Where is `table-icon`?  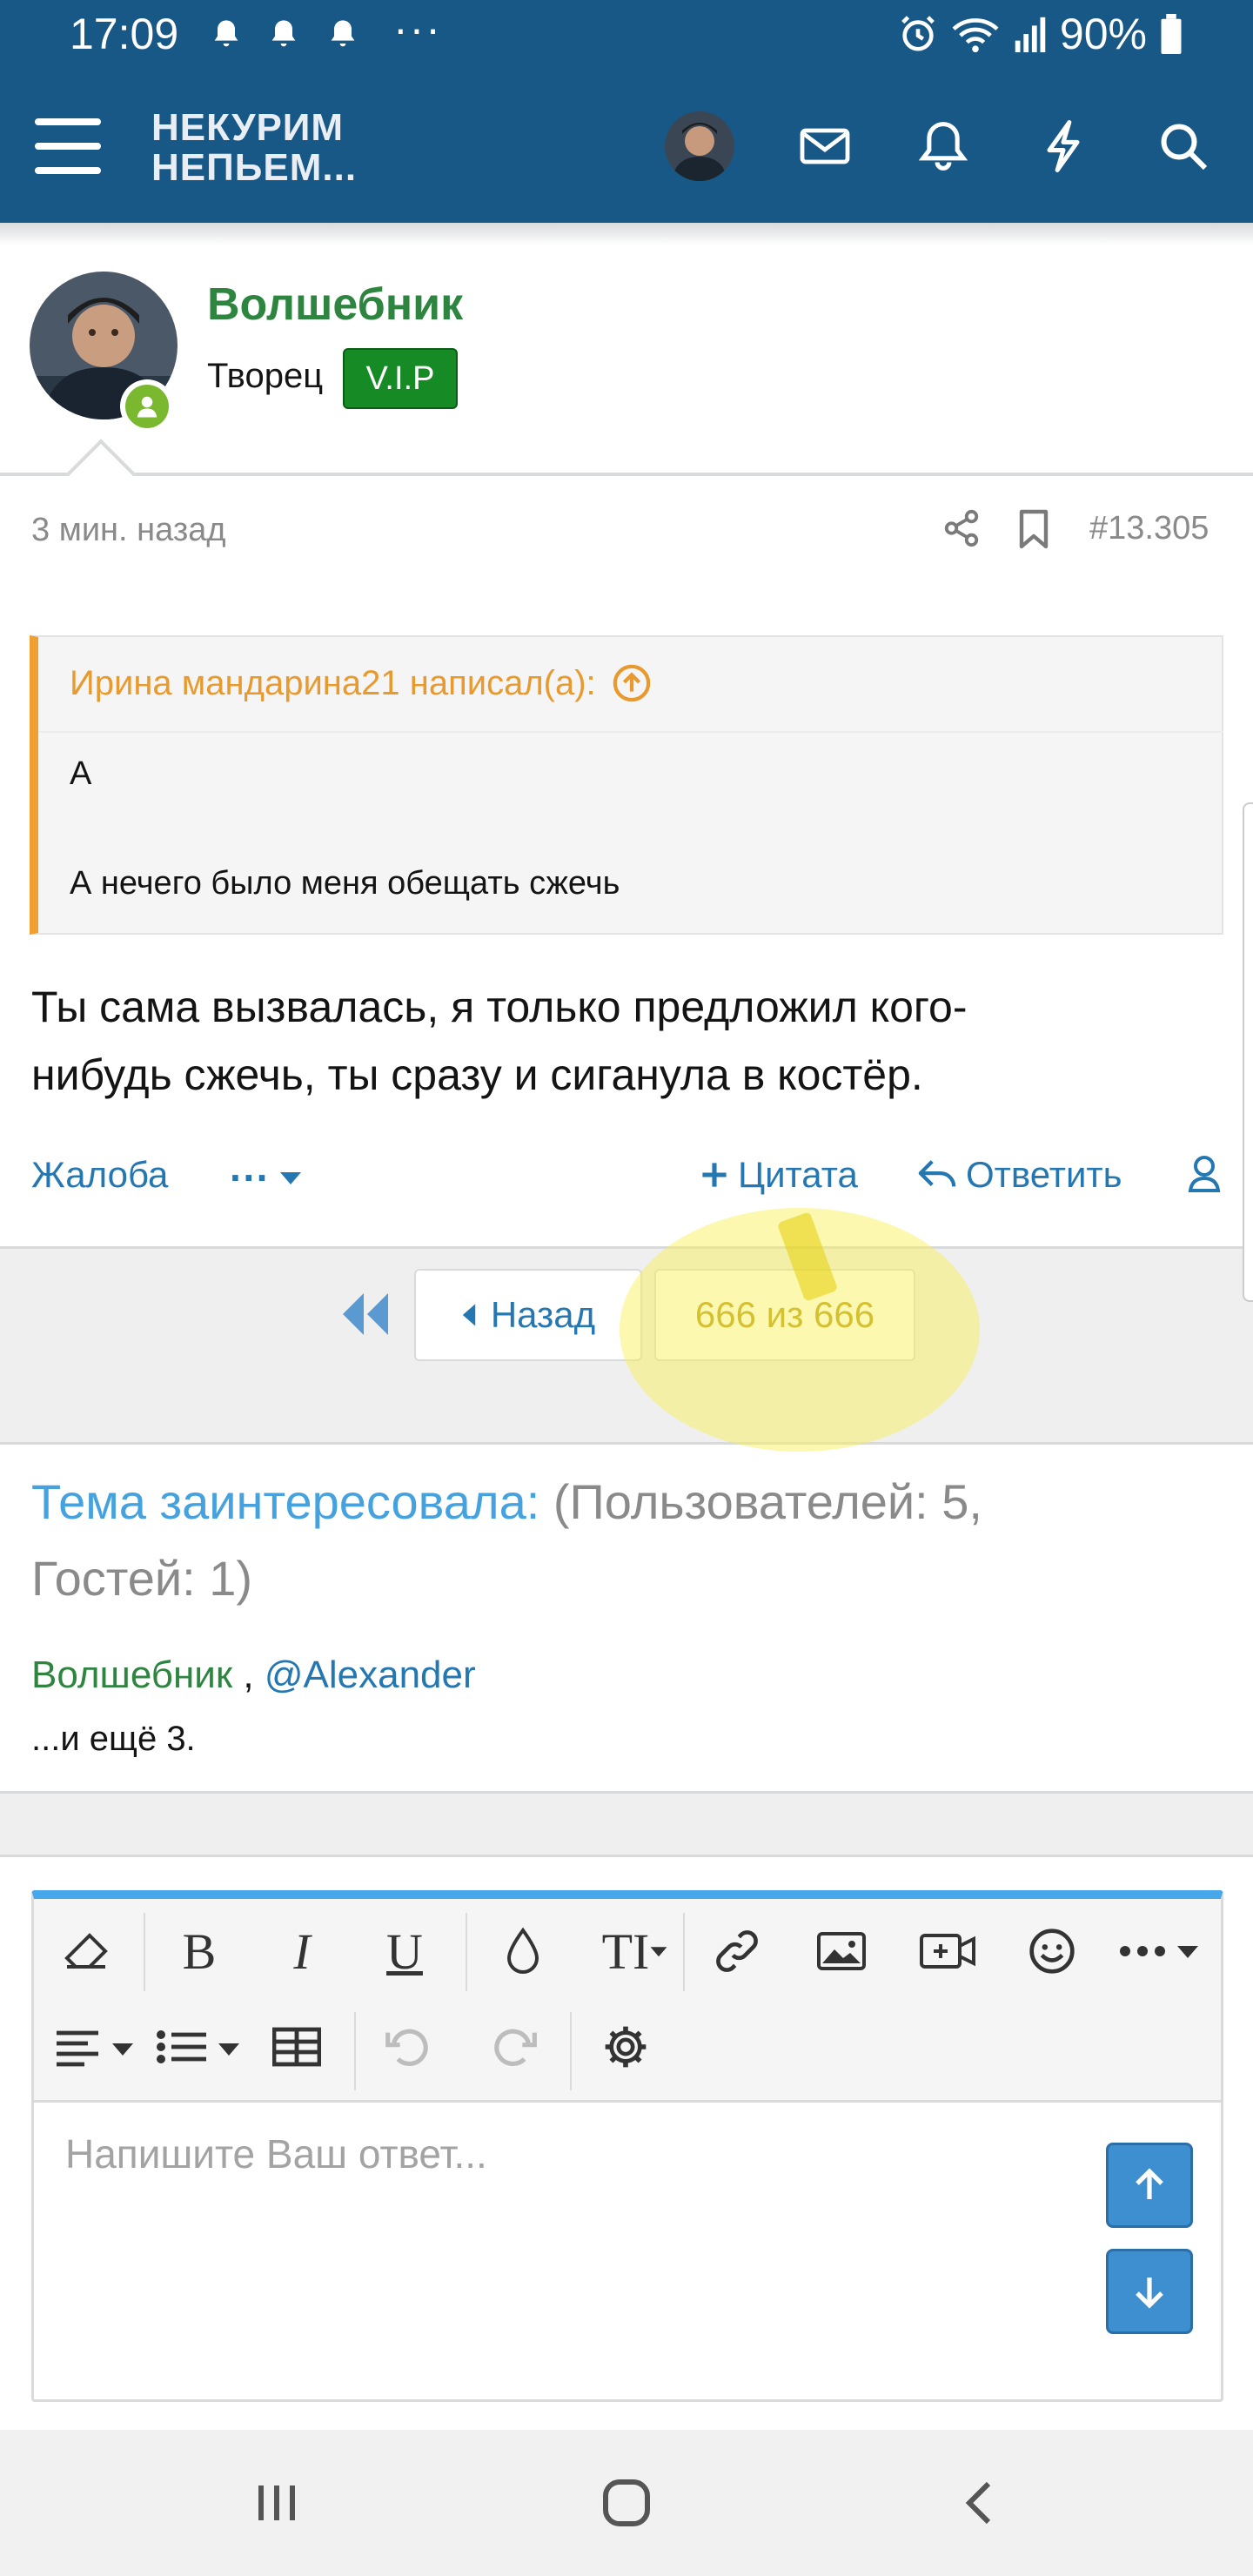 table-icon is located at coordinates (297, 2047).